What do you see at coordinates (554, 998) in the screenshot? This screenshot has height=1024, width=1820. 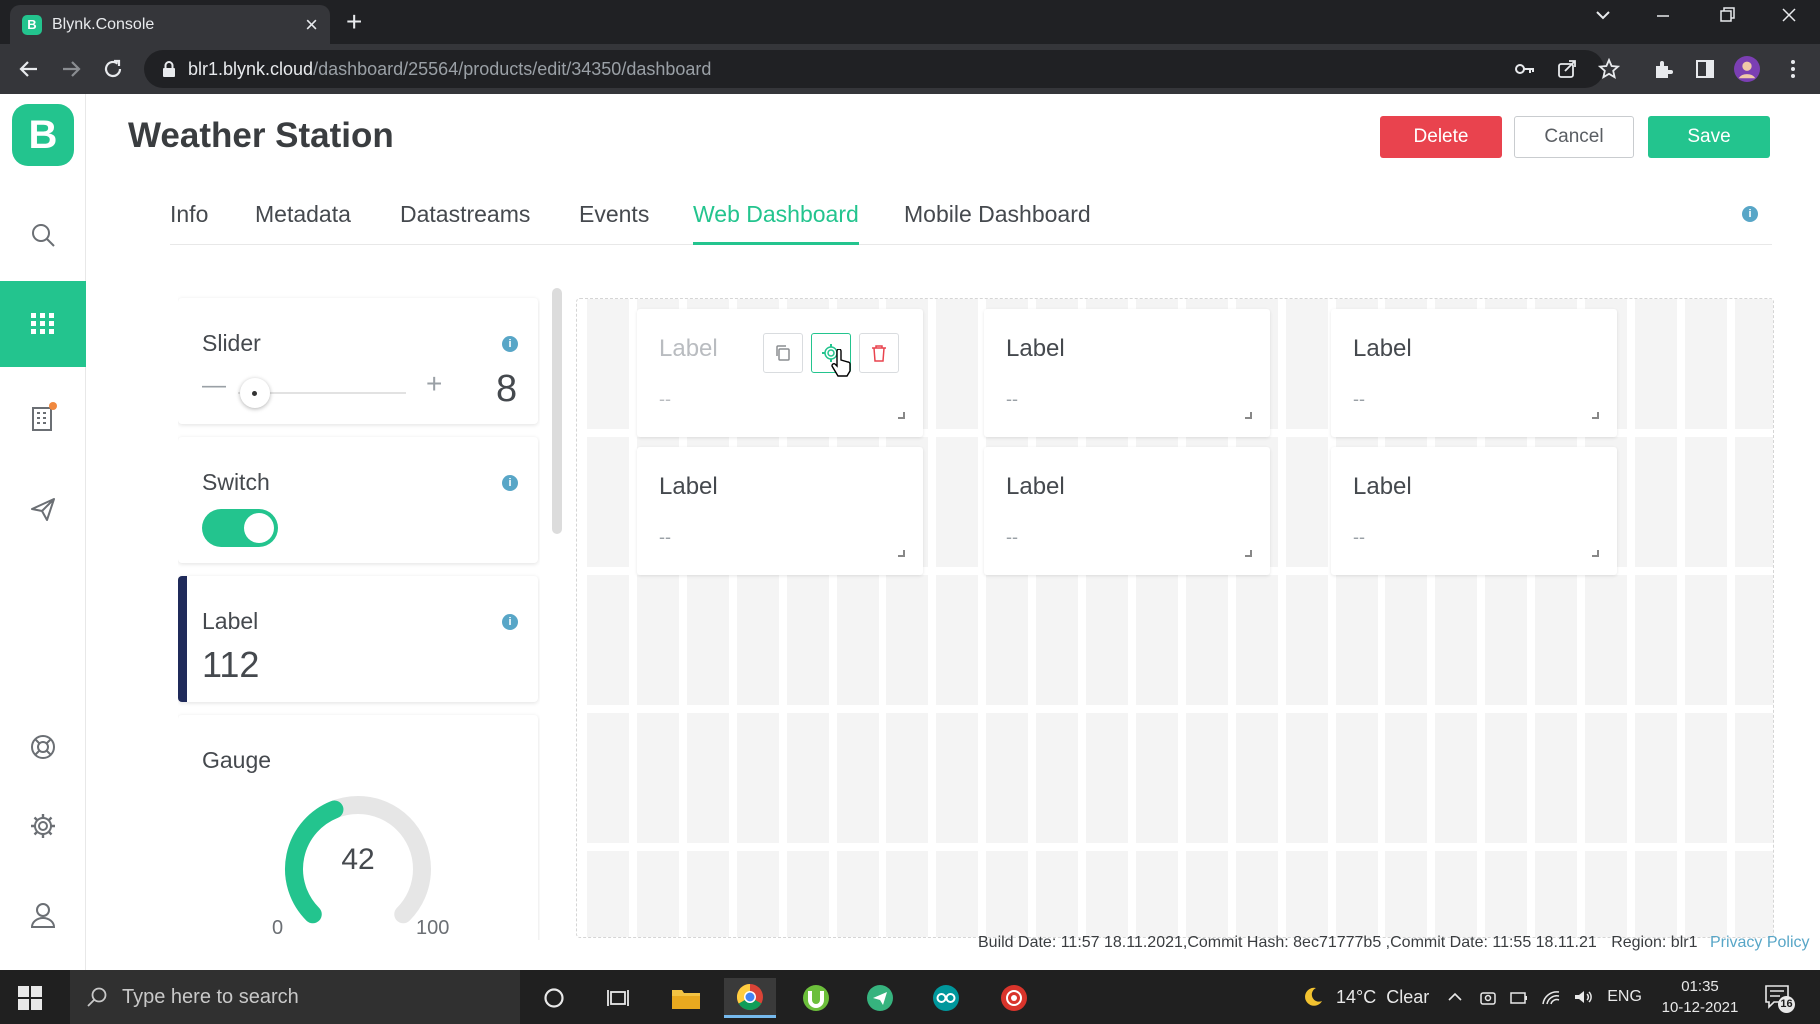 I see `cortana-icon` at bounding box center [554, 998].